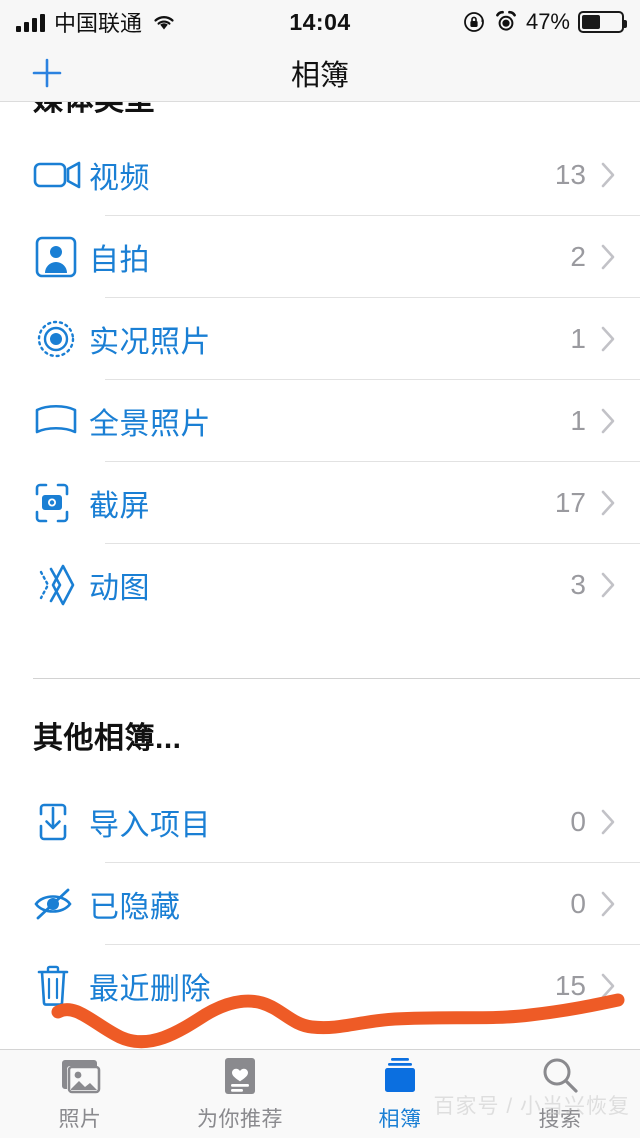  I want to click on trash-bin-icon, so click(61, 986).